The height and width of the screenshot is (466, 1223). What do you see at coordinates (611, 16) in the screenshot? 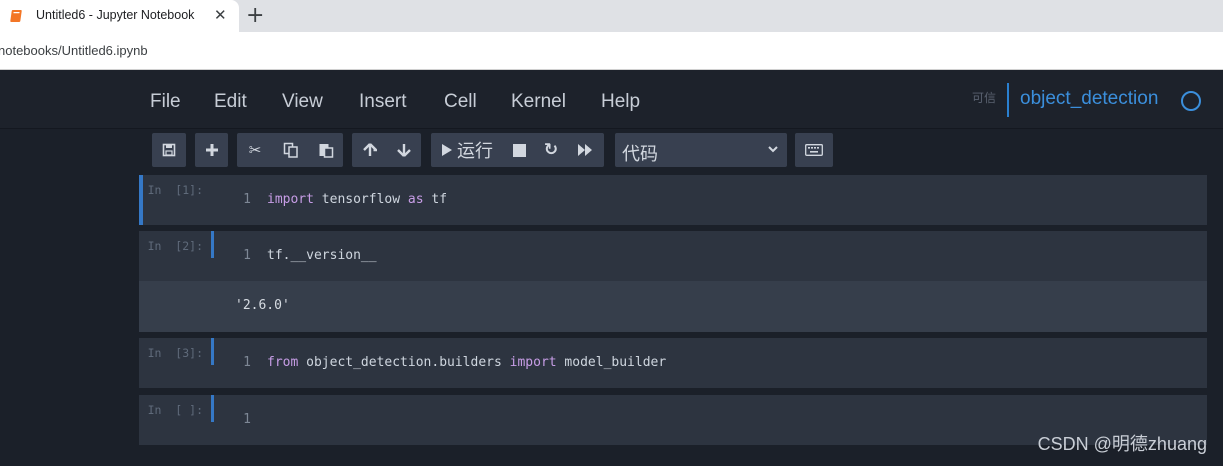
I see `browser-tab-bar: Untitled6 - Jupyter Notebook ✕ +` at bounding box center [611, 16].